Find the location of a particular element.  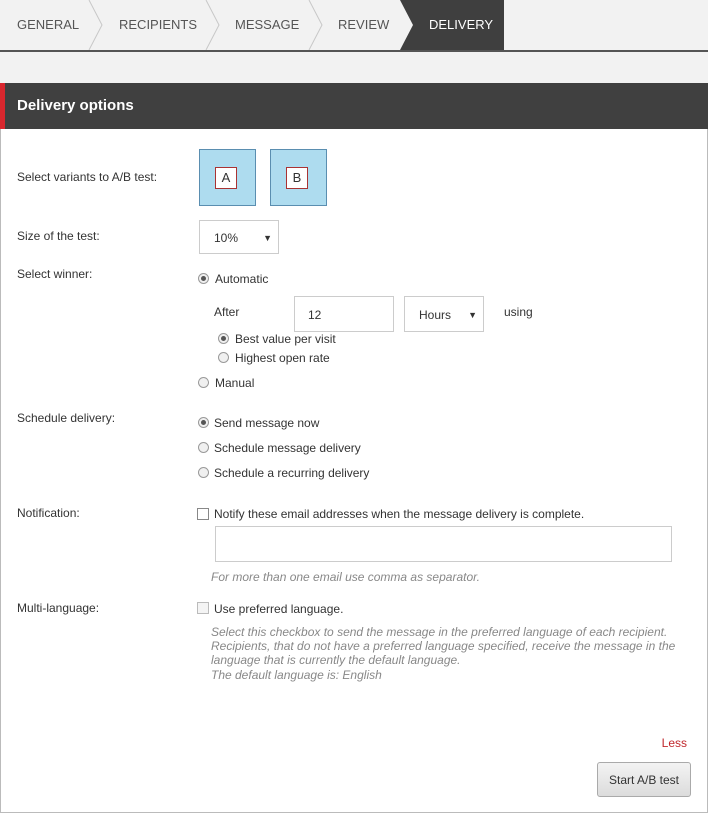

variant-a-tile: A is located at coordinates (227, 177).